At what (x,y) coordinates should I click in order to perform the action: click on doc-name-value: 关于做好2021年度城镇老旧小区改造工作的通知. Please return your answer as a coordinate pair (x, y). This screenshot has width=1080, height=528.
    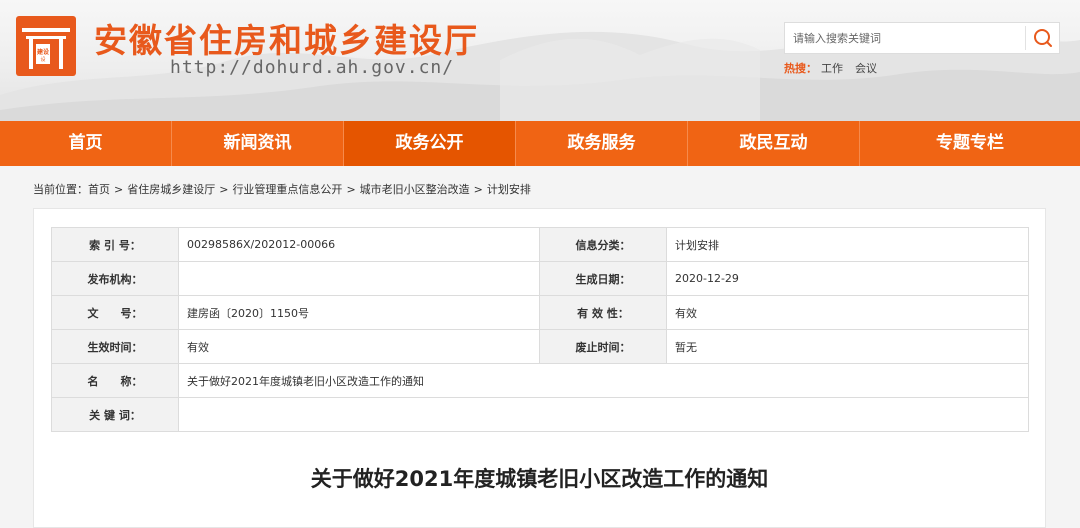
    Looking at the image, I should click on (603, 380).